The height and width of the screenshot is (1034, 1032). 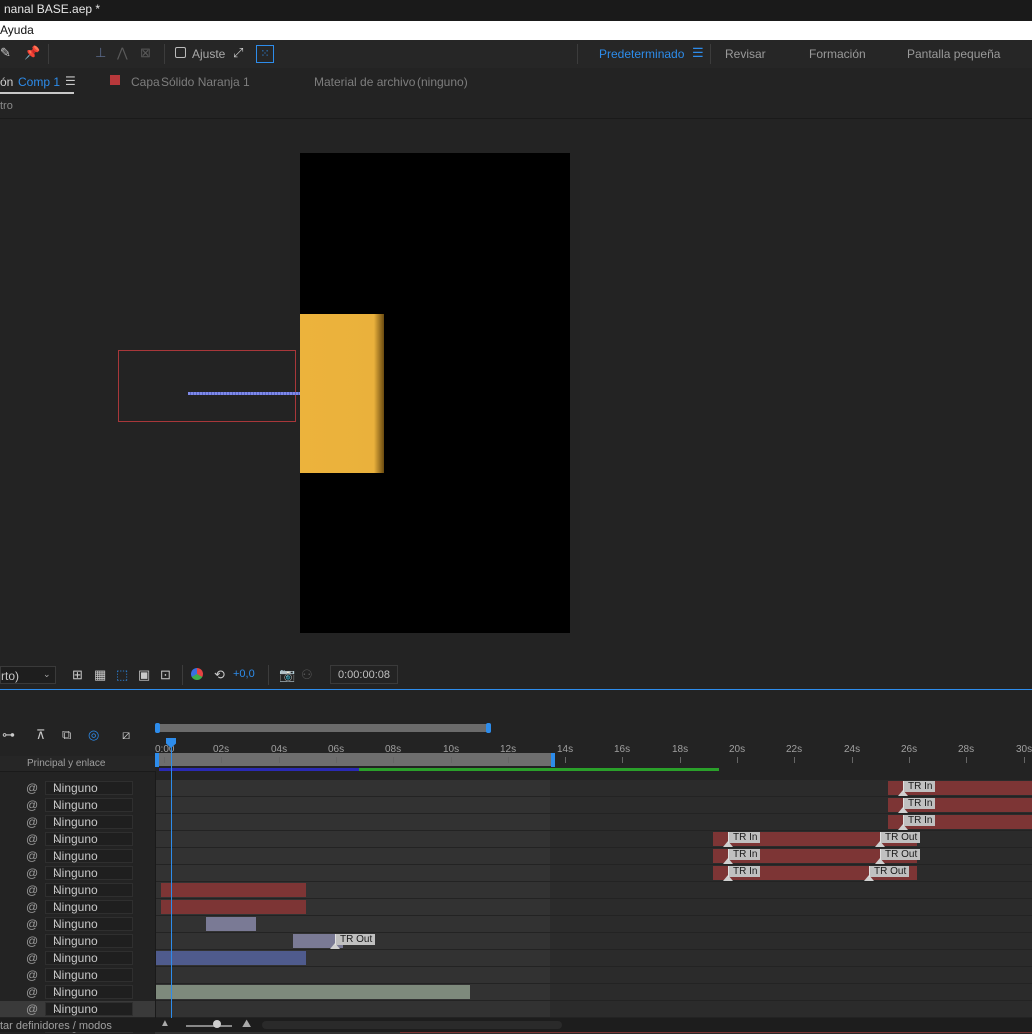 What do you see at coordinates (28, 675) in the screenshot?
I see `resolution-dropdown: rto) ⌄` at bounding box center [28, 675].